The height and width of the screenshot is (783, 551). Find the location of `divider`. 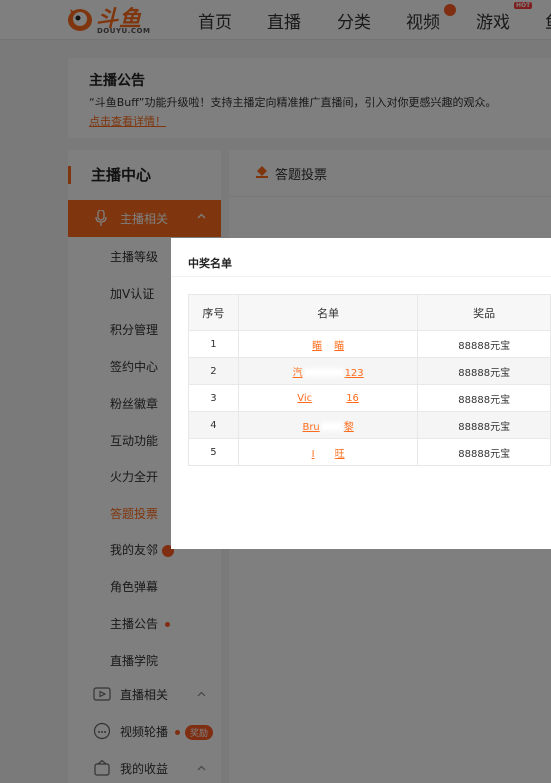

divider is located at coordinates (361, 276).